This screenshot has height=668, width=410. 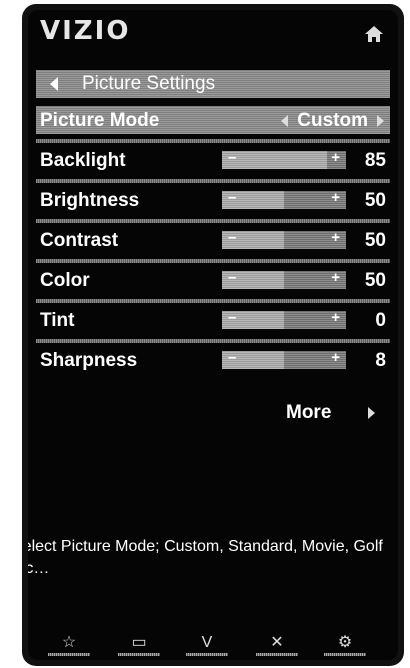 I want to click on vizio-logo: VIZIO, so click(x=85, y=31).